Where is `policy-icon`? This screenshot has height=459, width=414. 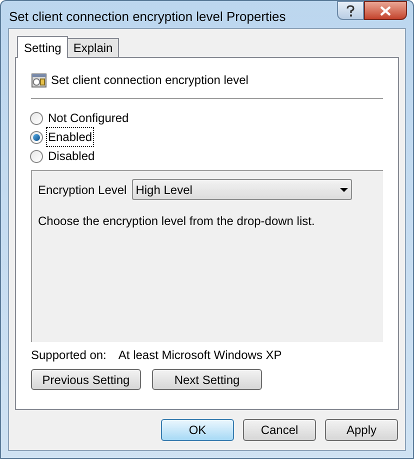
policy-icon is located at coordinates (39, 80).